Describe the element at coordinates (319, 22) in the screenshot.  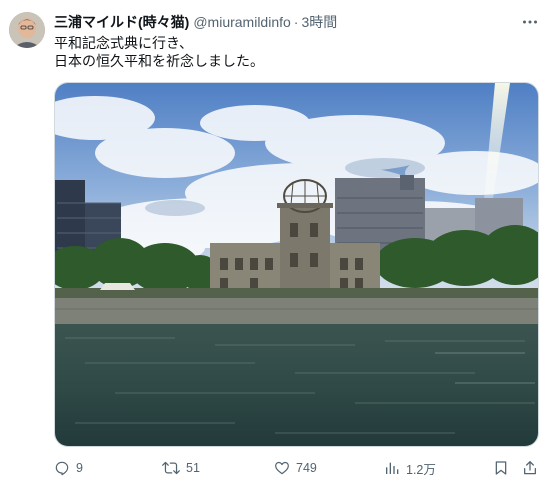
I see `post-time: 3時間` at that location.